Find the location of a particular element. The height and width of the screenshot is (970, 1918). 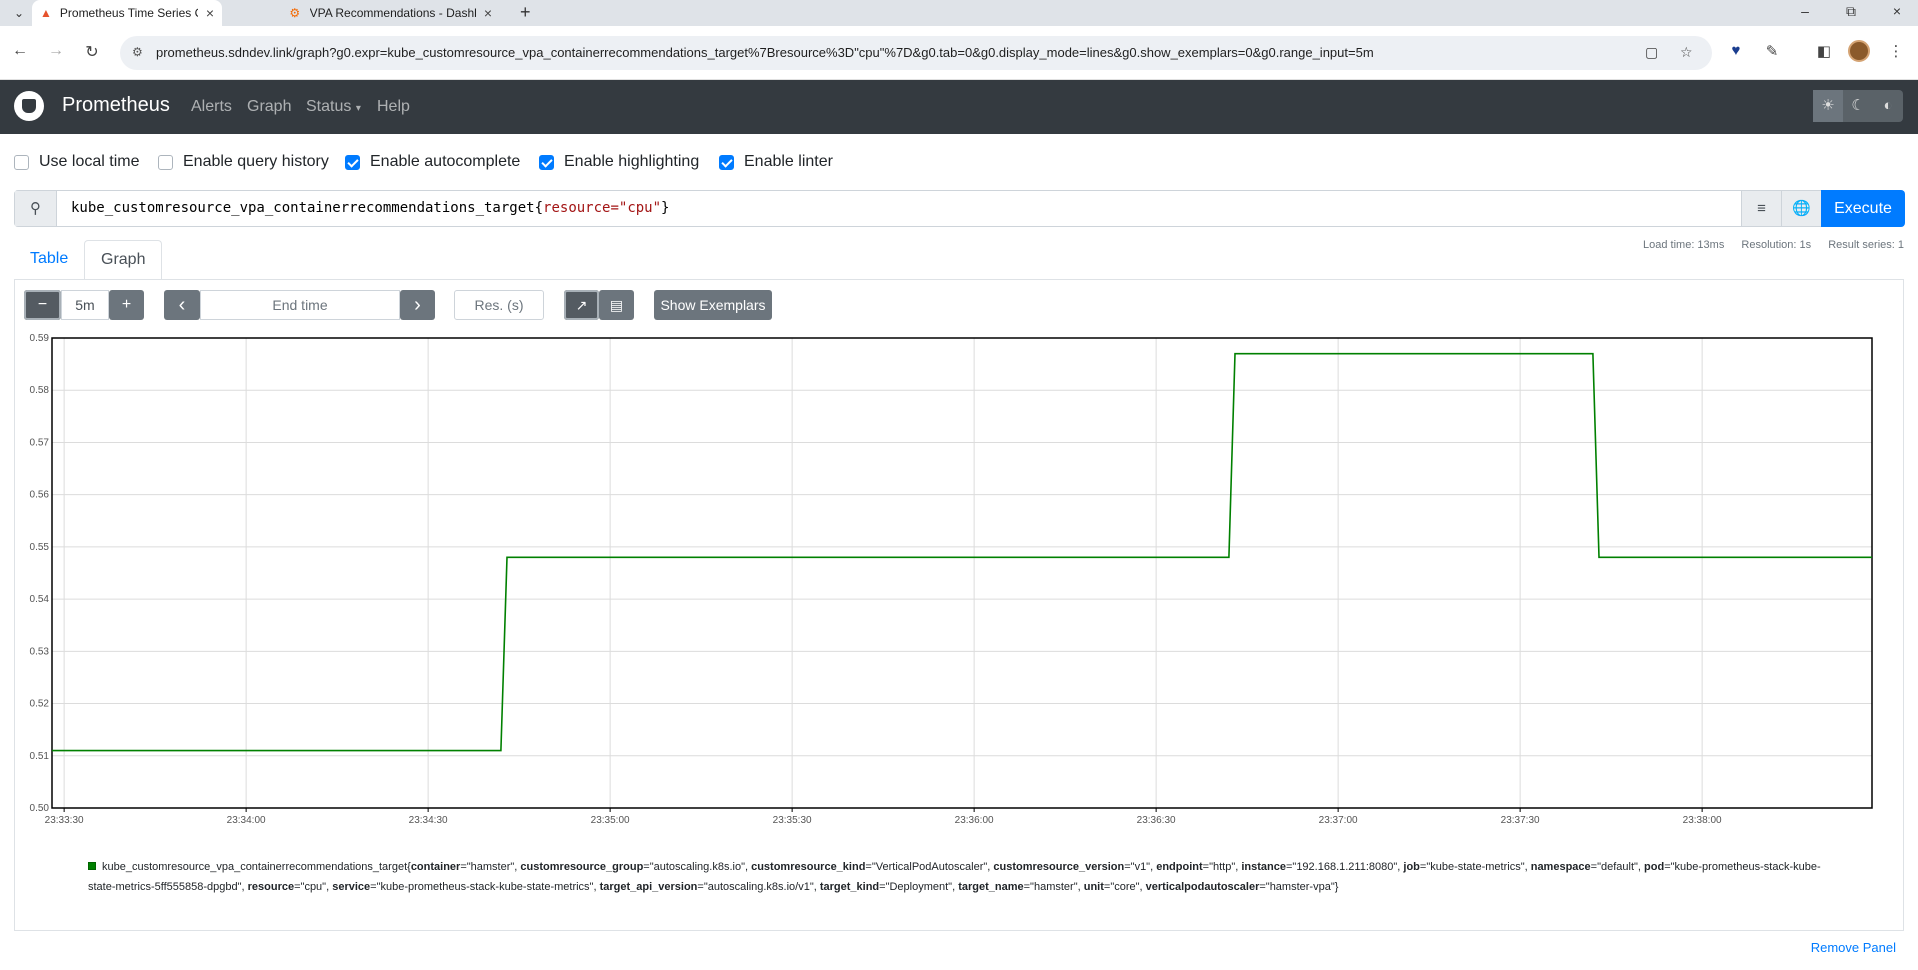

legend-label-value: ="v1", is located at coordinates (1140, 867).